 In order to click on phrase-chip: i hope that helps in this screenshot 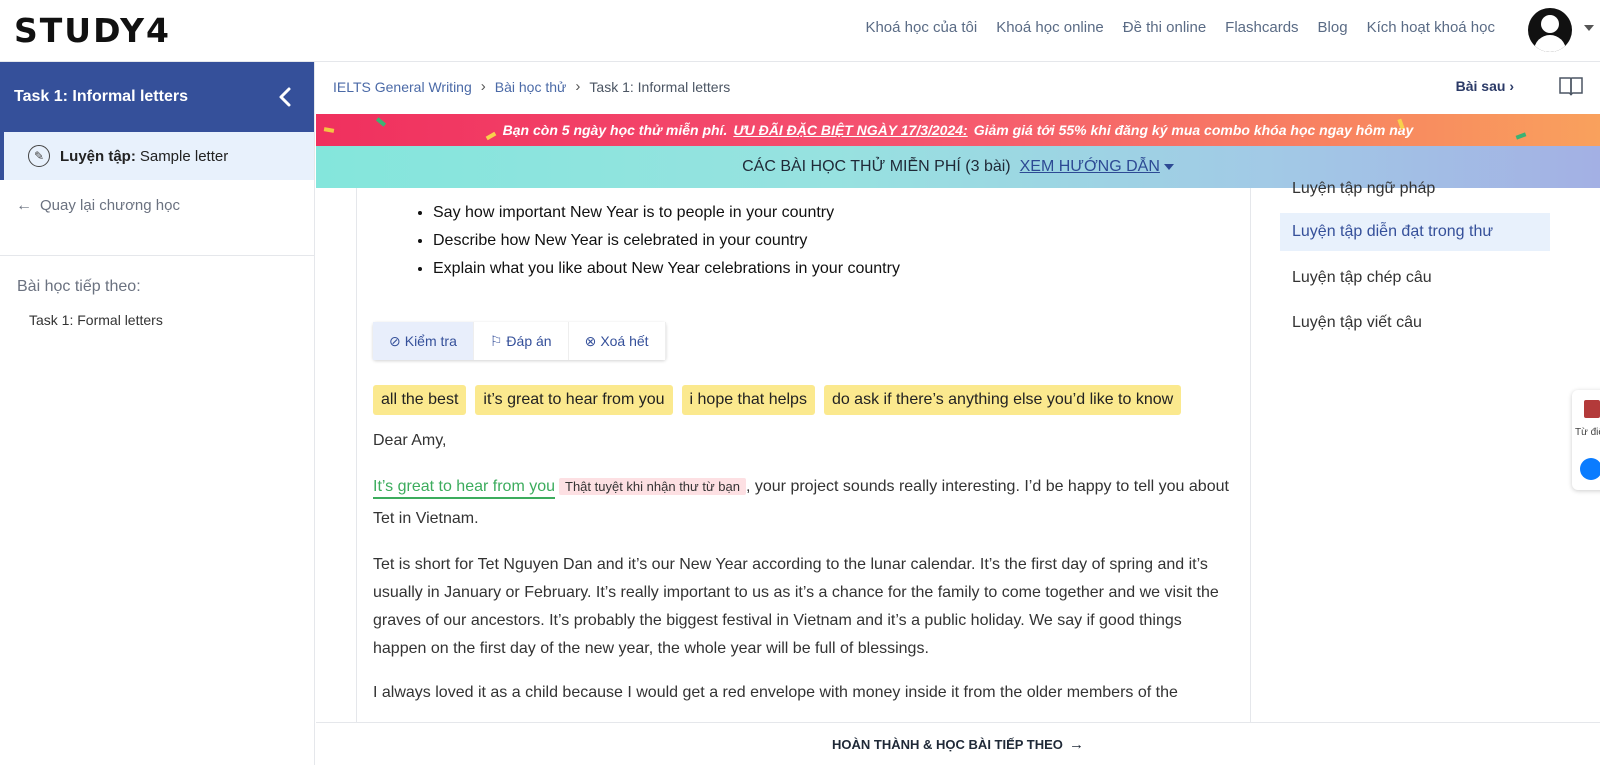, I will do `click(748, 400)`.